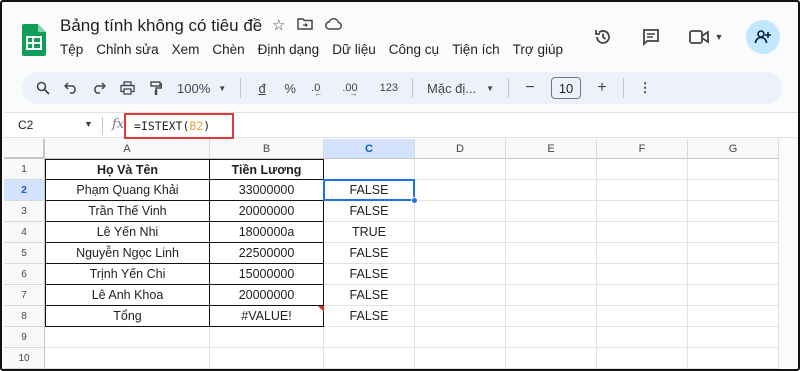 Image resolution: width=800 pixels, height=371 pixels. What do you see at coordinates (24, 358) in the screenshot?
I see `row-header-10: 10` at bounding box center [24, 358].